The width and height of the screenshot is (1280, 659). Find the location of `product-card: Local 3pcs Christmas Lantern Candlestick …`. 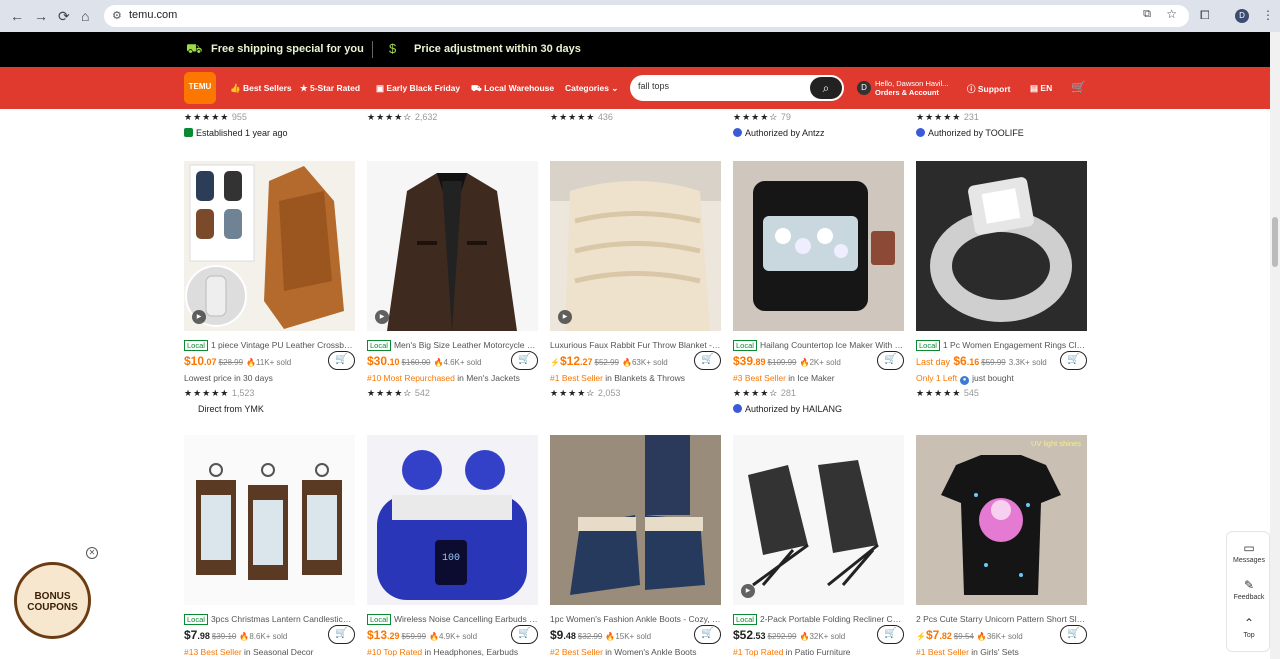

product-card: Local 3pcs Christmas Lantern Candlestick … is located at coordinates (269, 546).